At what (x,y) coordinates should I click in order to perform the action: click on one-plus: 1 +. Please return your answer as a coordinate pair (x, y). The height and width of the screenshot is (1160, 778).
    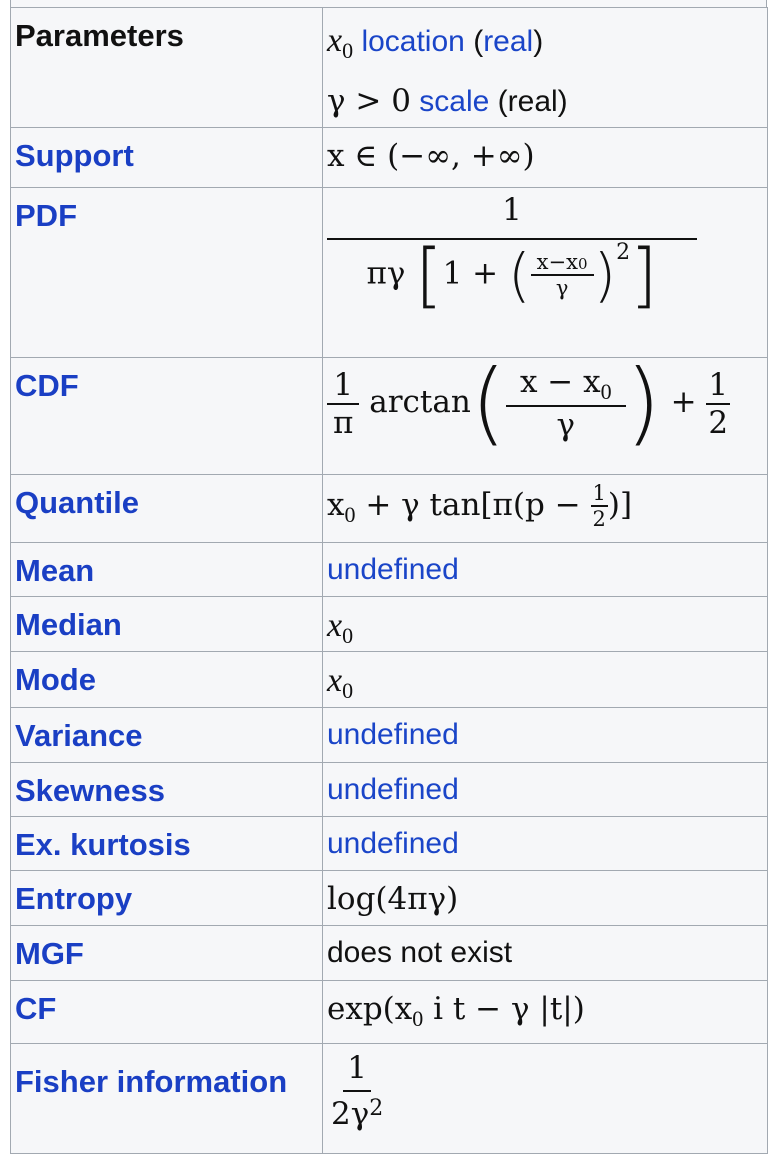
    Looking at the image, I should click on (470, 273).